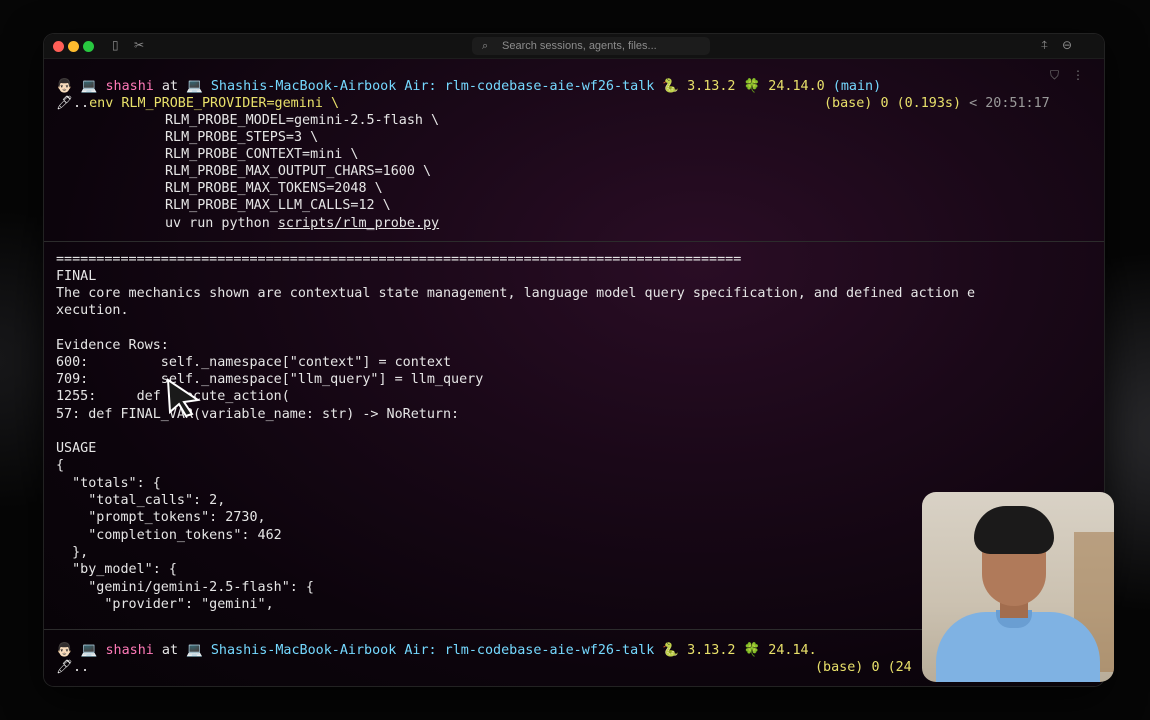  I want to click on usage-json-line: "total_calls": 2,, so click(141, 500).